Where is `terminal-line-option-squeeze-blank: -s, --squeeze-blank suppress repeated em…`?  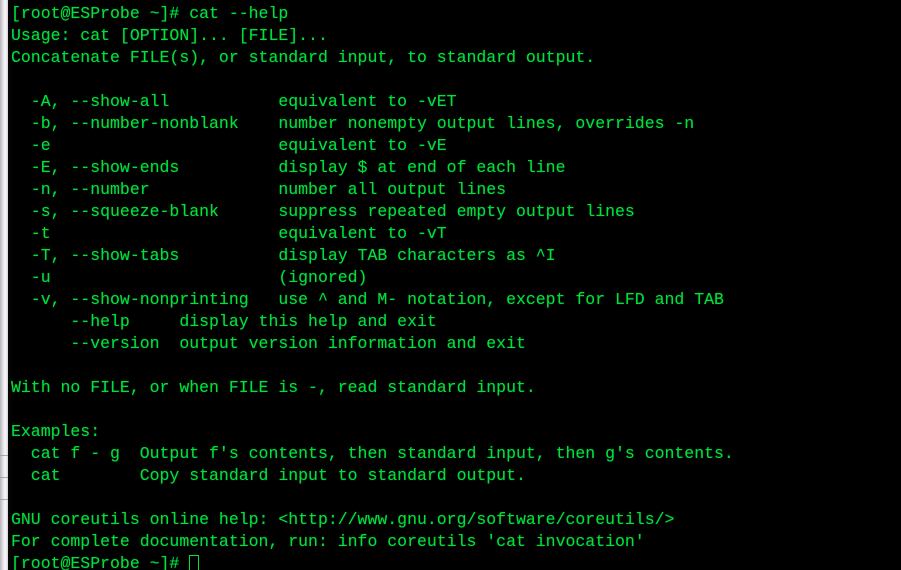 terminal-line-option-squeeze-blank: -s, --squeeze-blank suppress repeated em… is located at coordinates (323, 211).